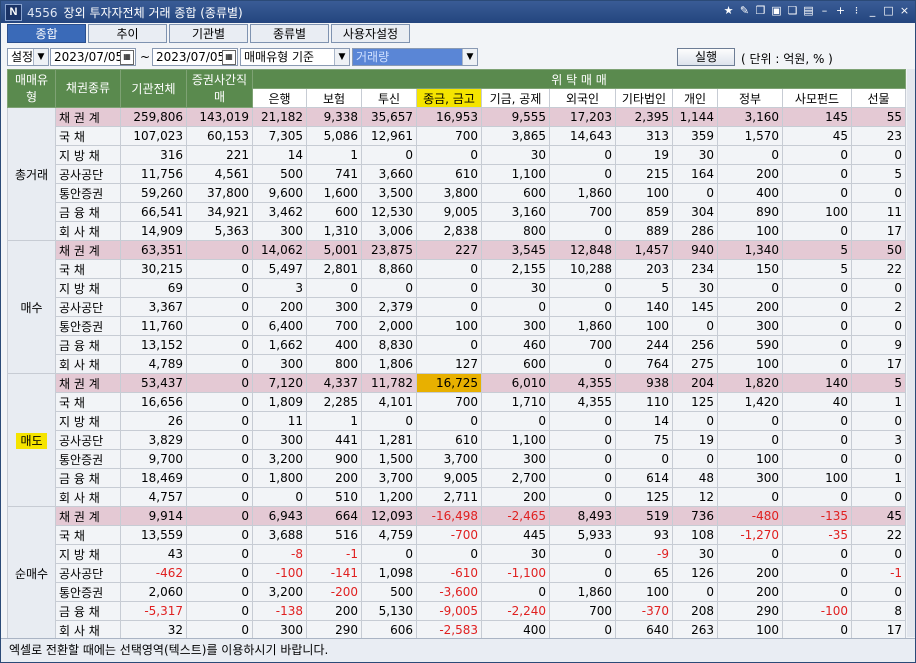 The width and height of the screenshot is (916, 663). What do you see at coordinates (515, 535) in the screenshot?
I see `value-cell: 445` at bounding box center [515, 535].